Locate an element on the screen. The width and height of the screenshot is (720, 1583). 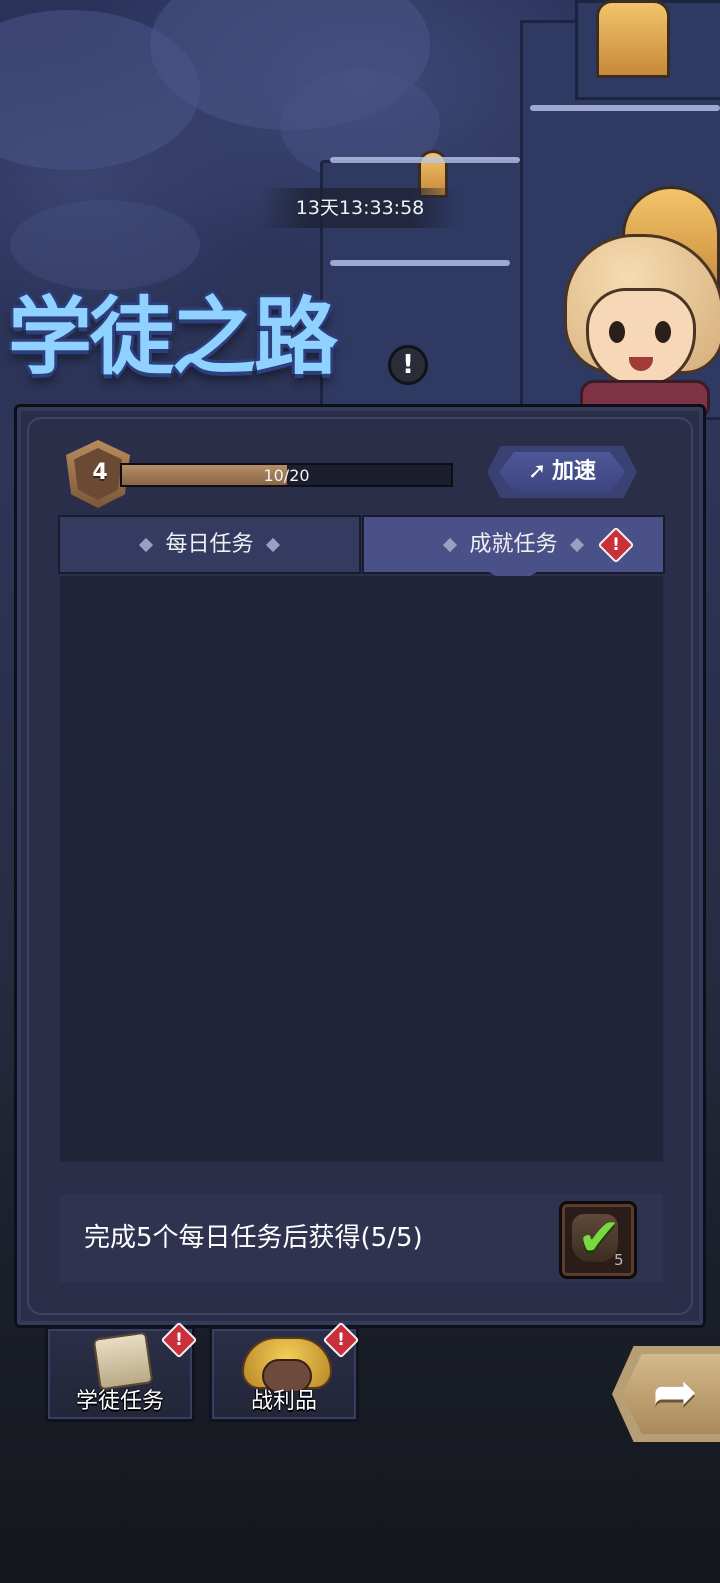
help-icon: ! is located at coordinates (408, 365).